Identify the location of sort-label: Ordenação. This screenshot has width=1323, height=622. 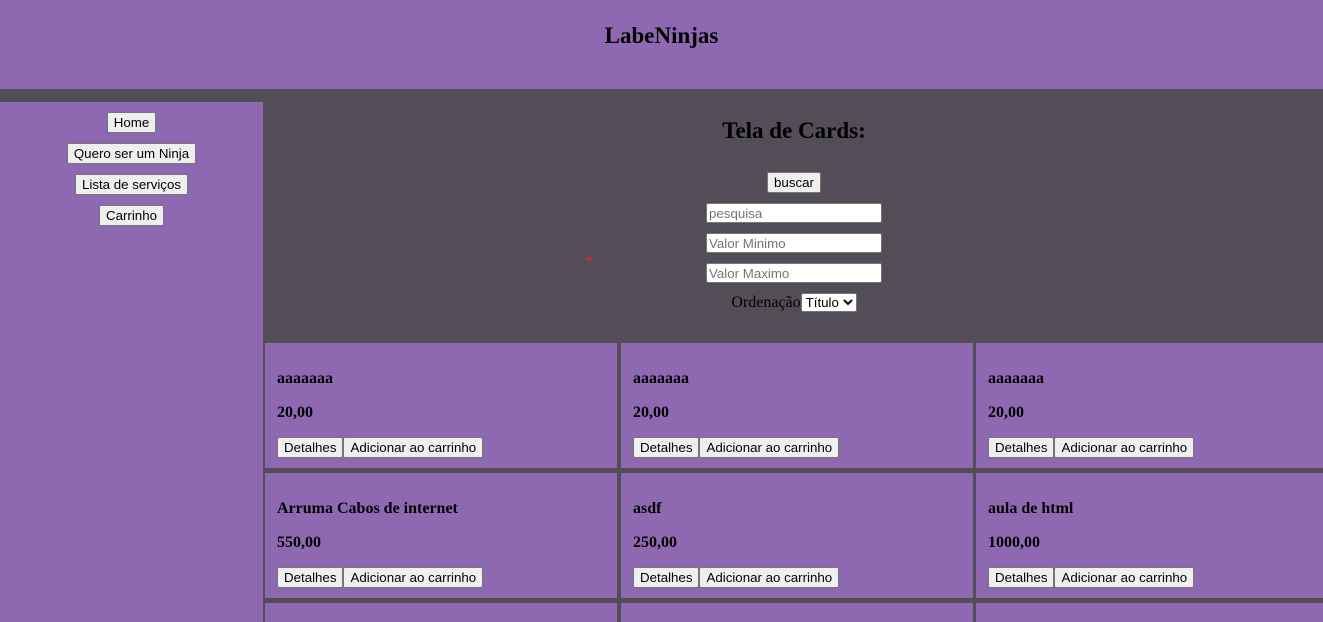
(766, 302).